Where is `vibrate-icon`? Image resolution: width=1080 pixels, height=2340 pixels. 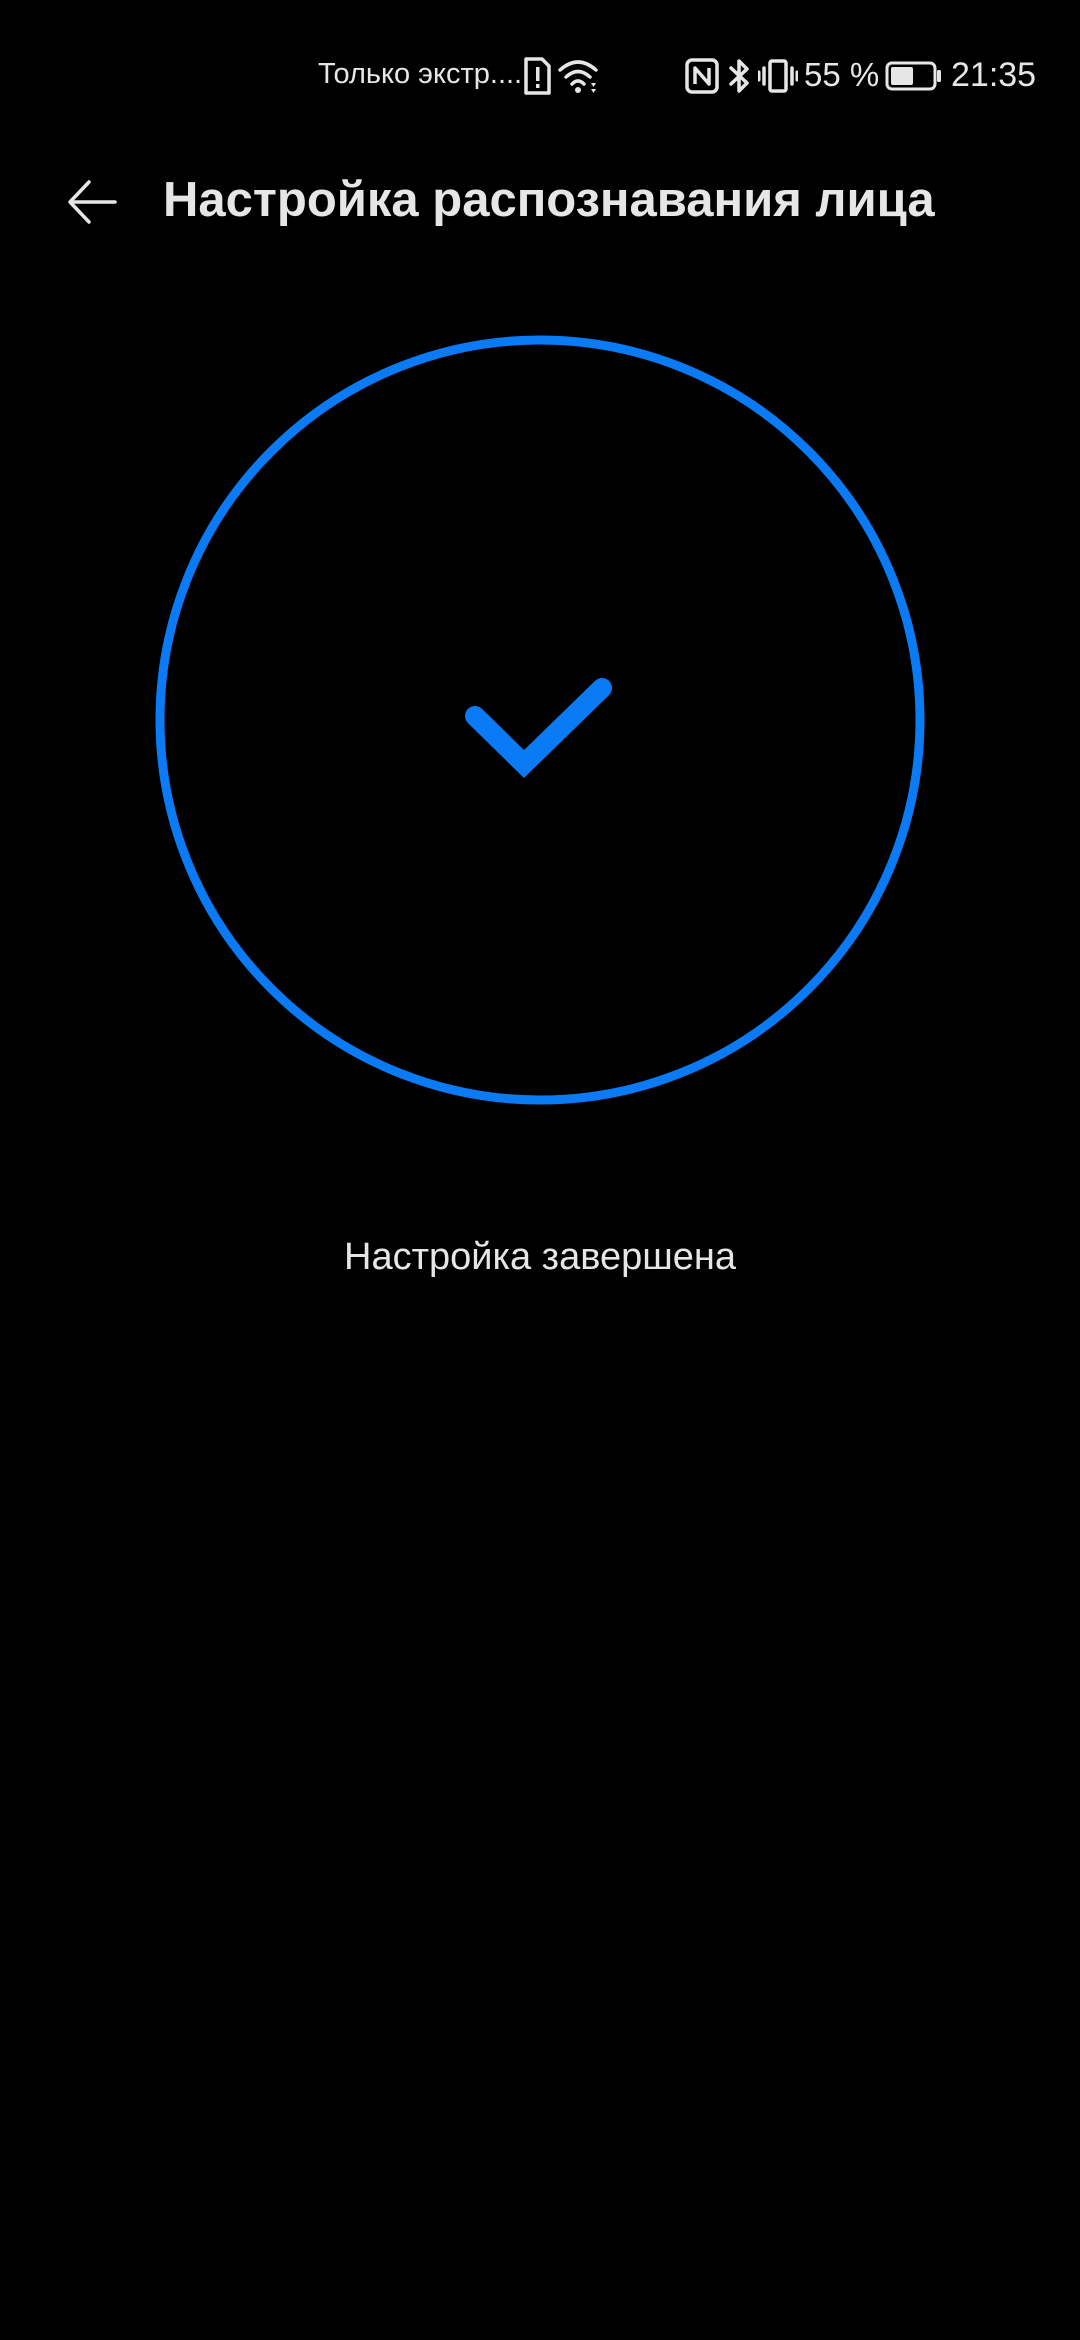
vibrate-icon is located at coordinates (778, 76).